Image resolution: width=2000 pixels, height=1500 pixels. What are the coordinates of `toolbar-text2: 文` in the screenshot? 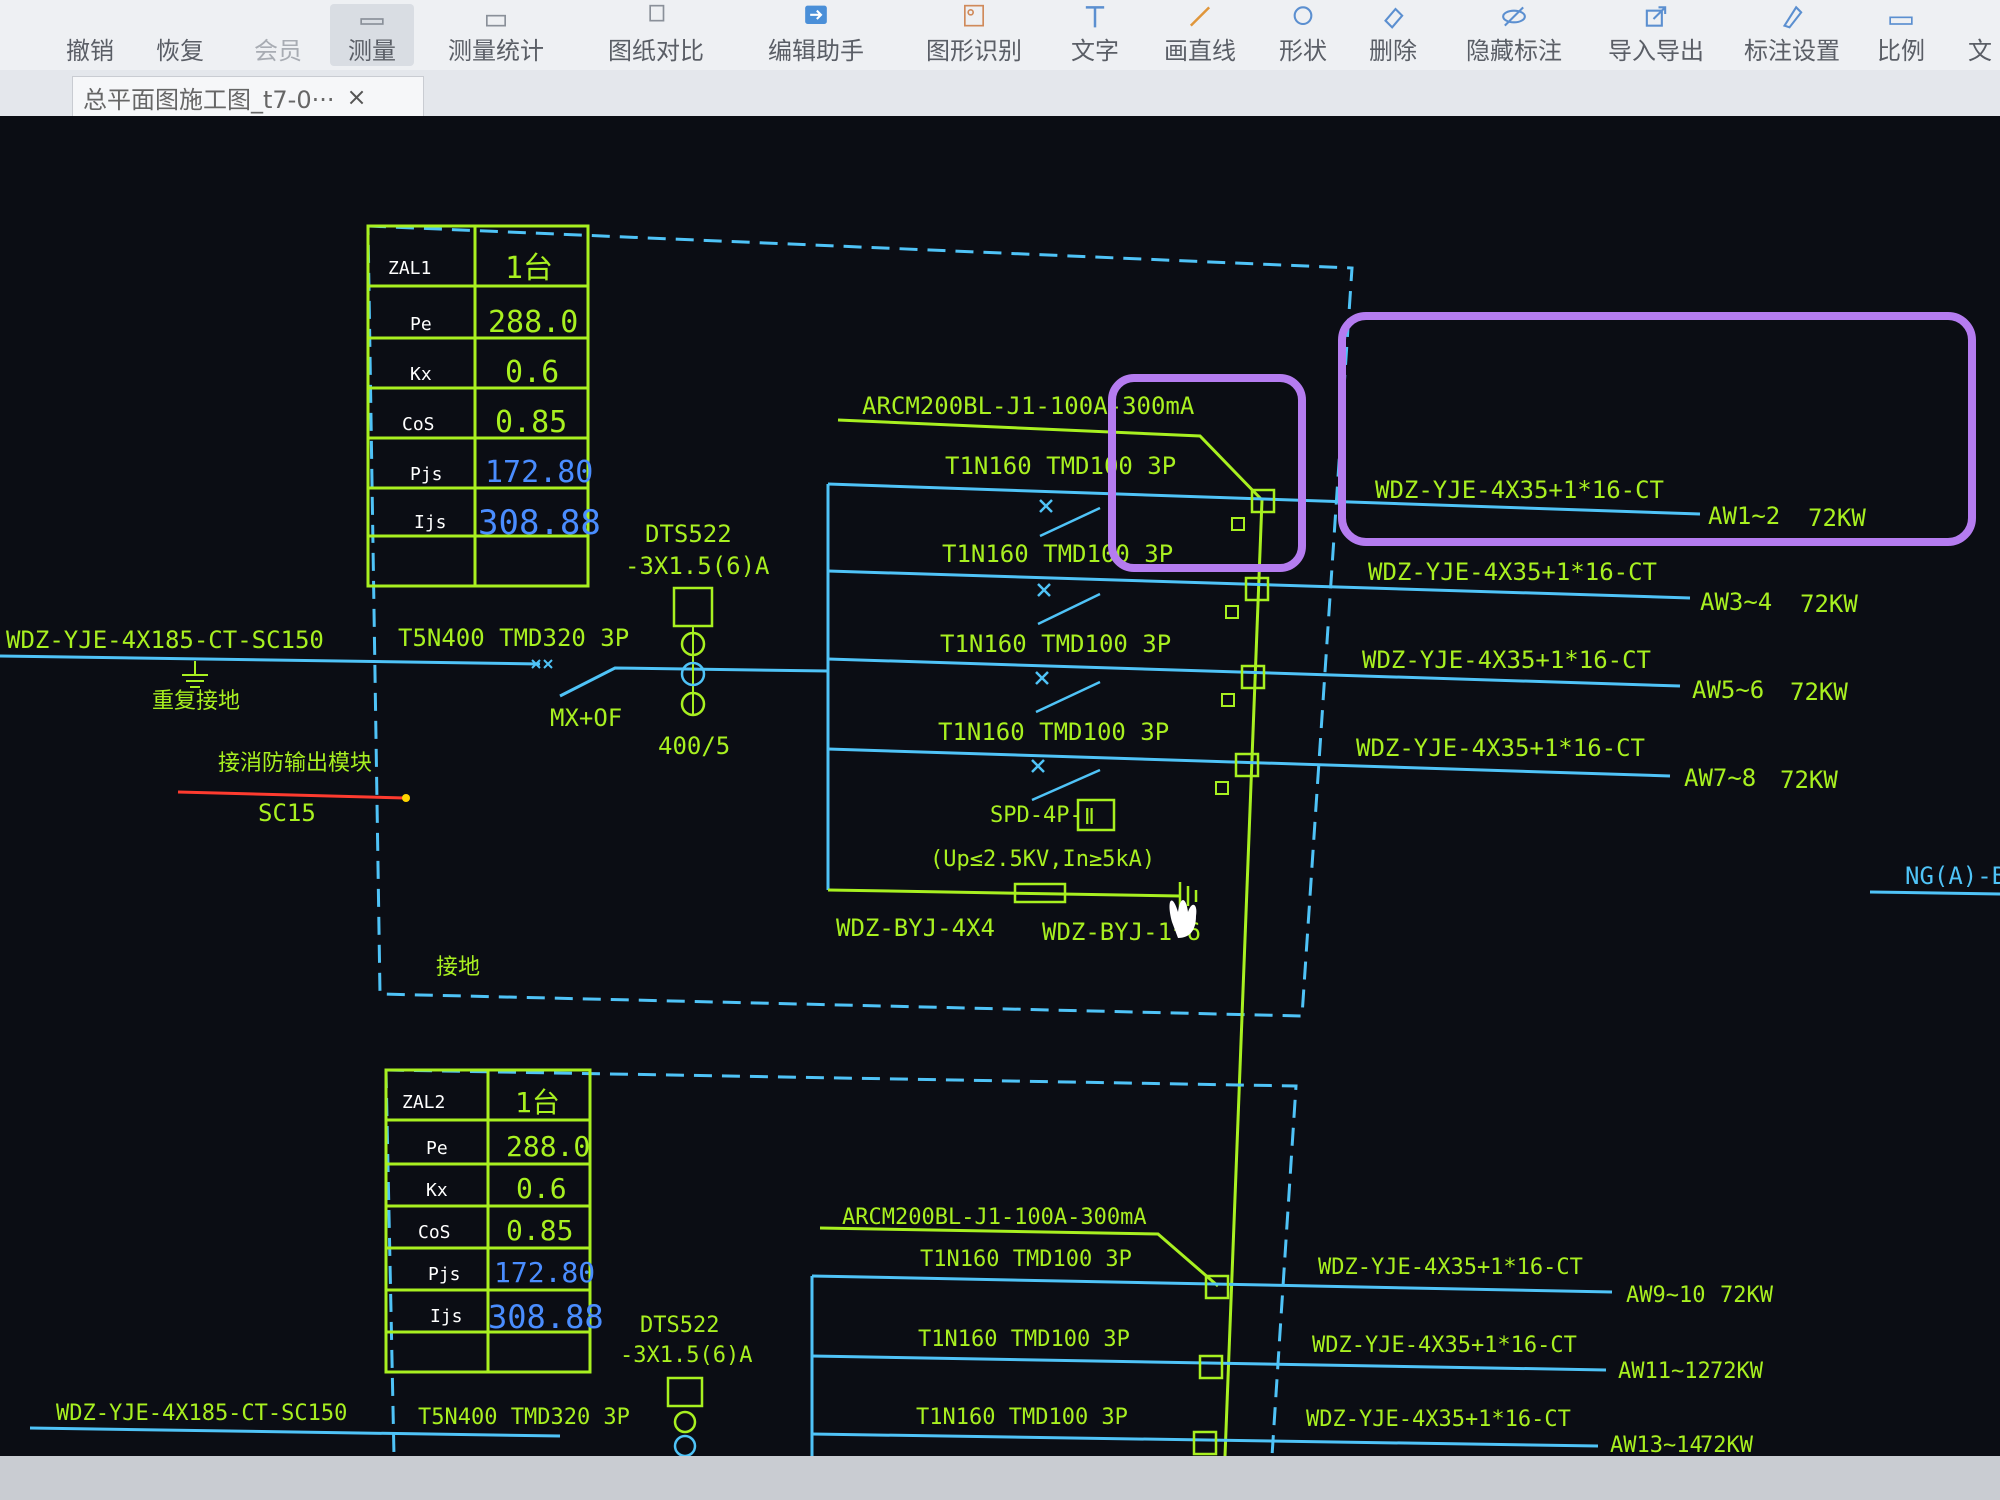 It's located at (1980, 35).